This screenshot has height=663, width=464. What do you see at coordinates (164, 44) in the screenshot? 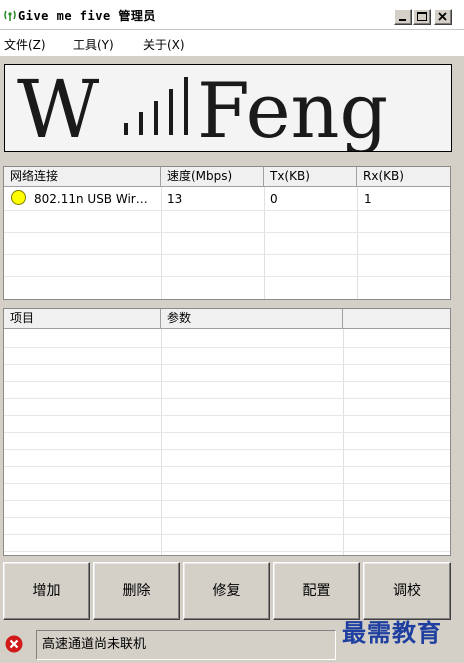
I see `menu-about: 关于(X)` at bounding box center [164, 44].